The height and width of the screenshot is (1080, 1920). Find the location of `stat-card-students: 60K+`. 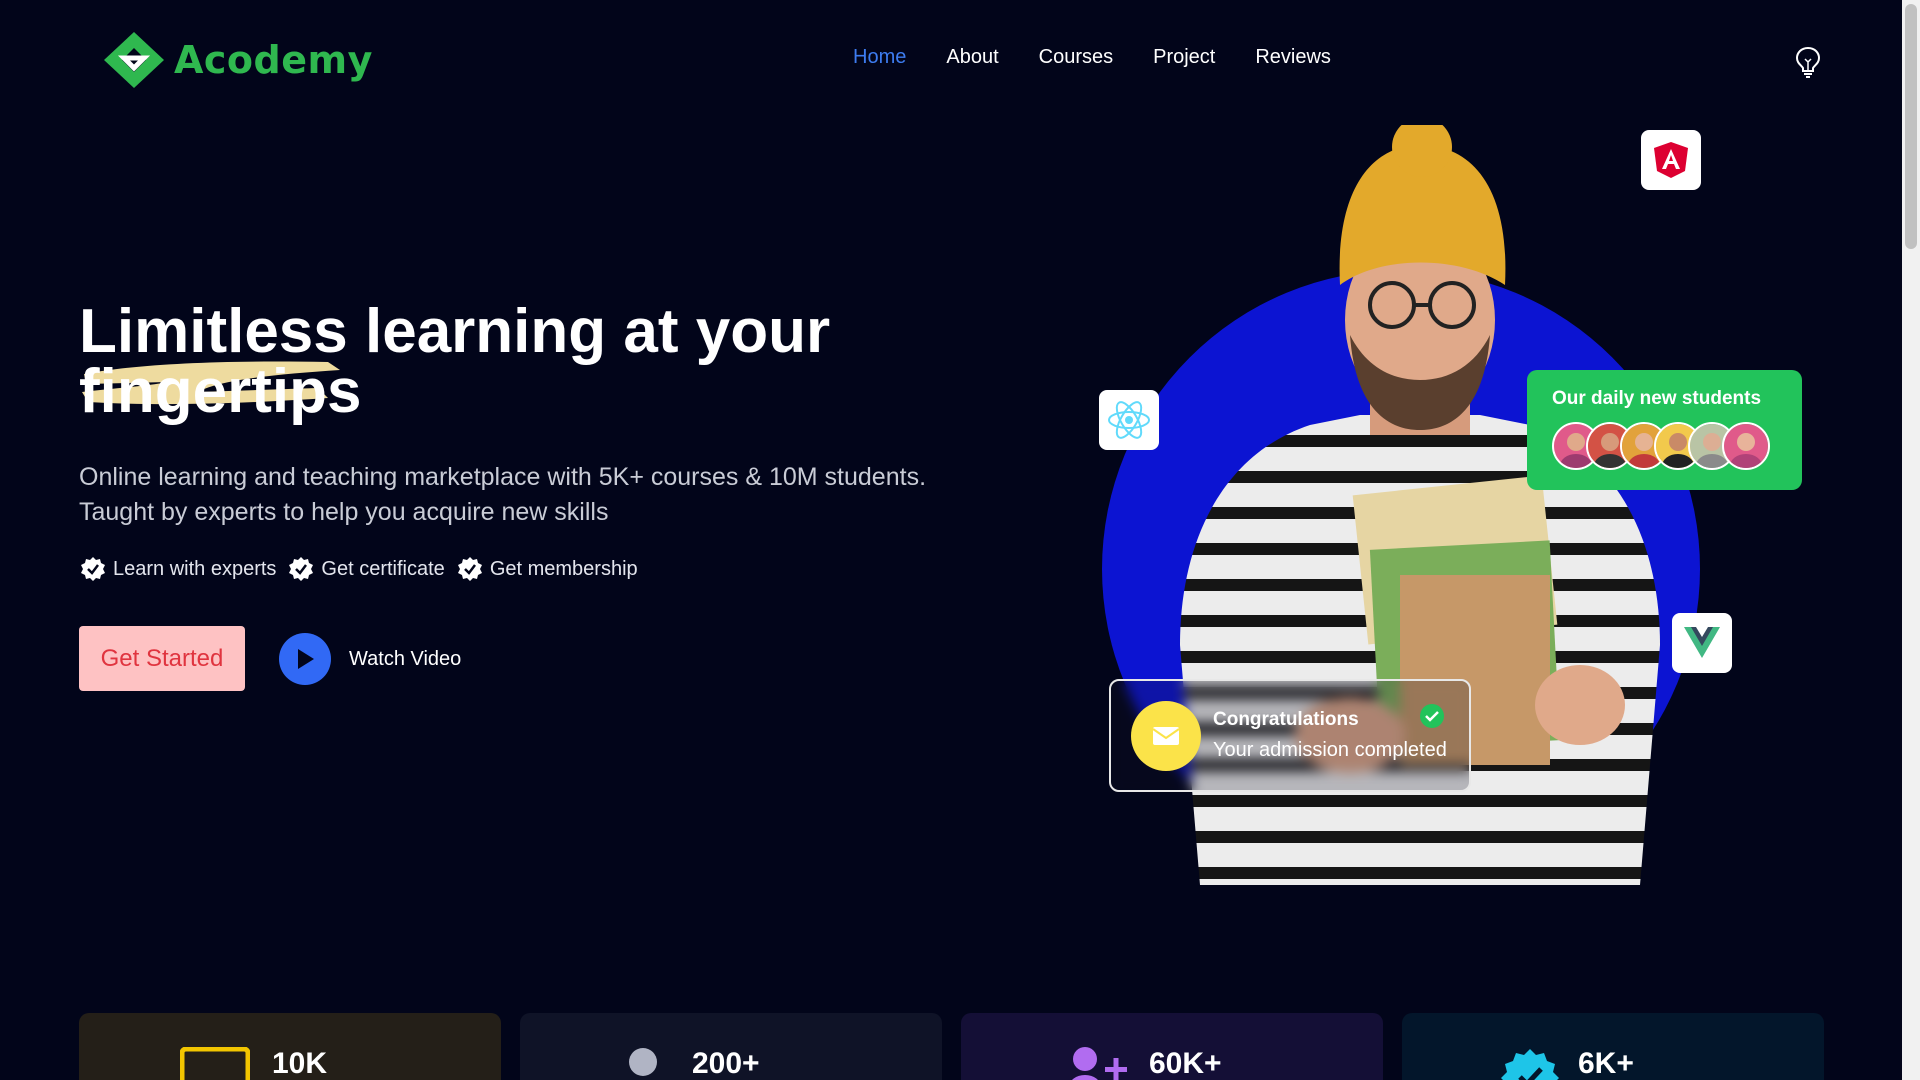

stat-card-students: 60K+ is located at coordinates (1172, 1046).